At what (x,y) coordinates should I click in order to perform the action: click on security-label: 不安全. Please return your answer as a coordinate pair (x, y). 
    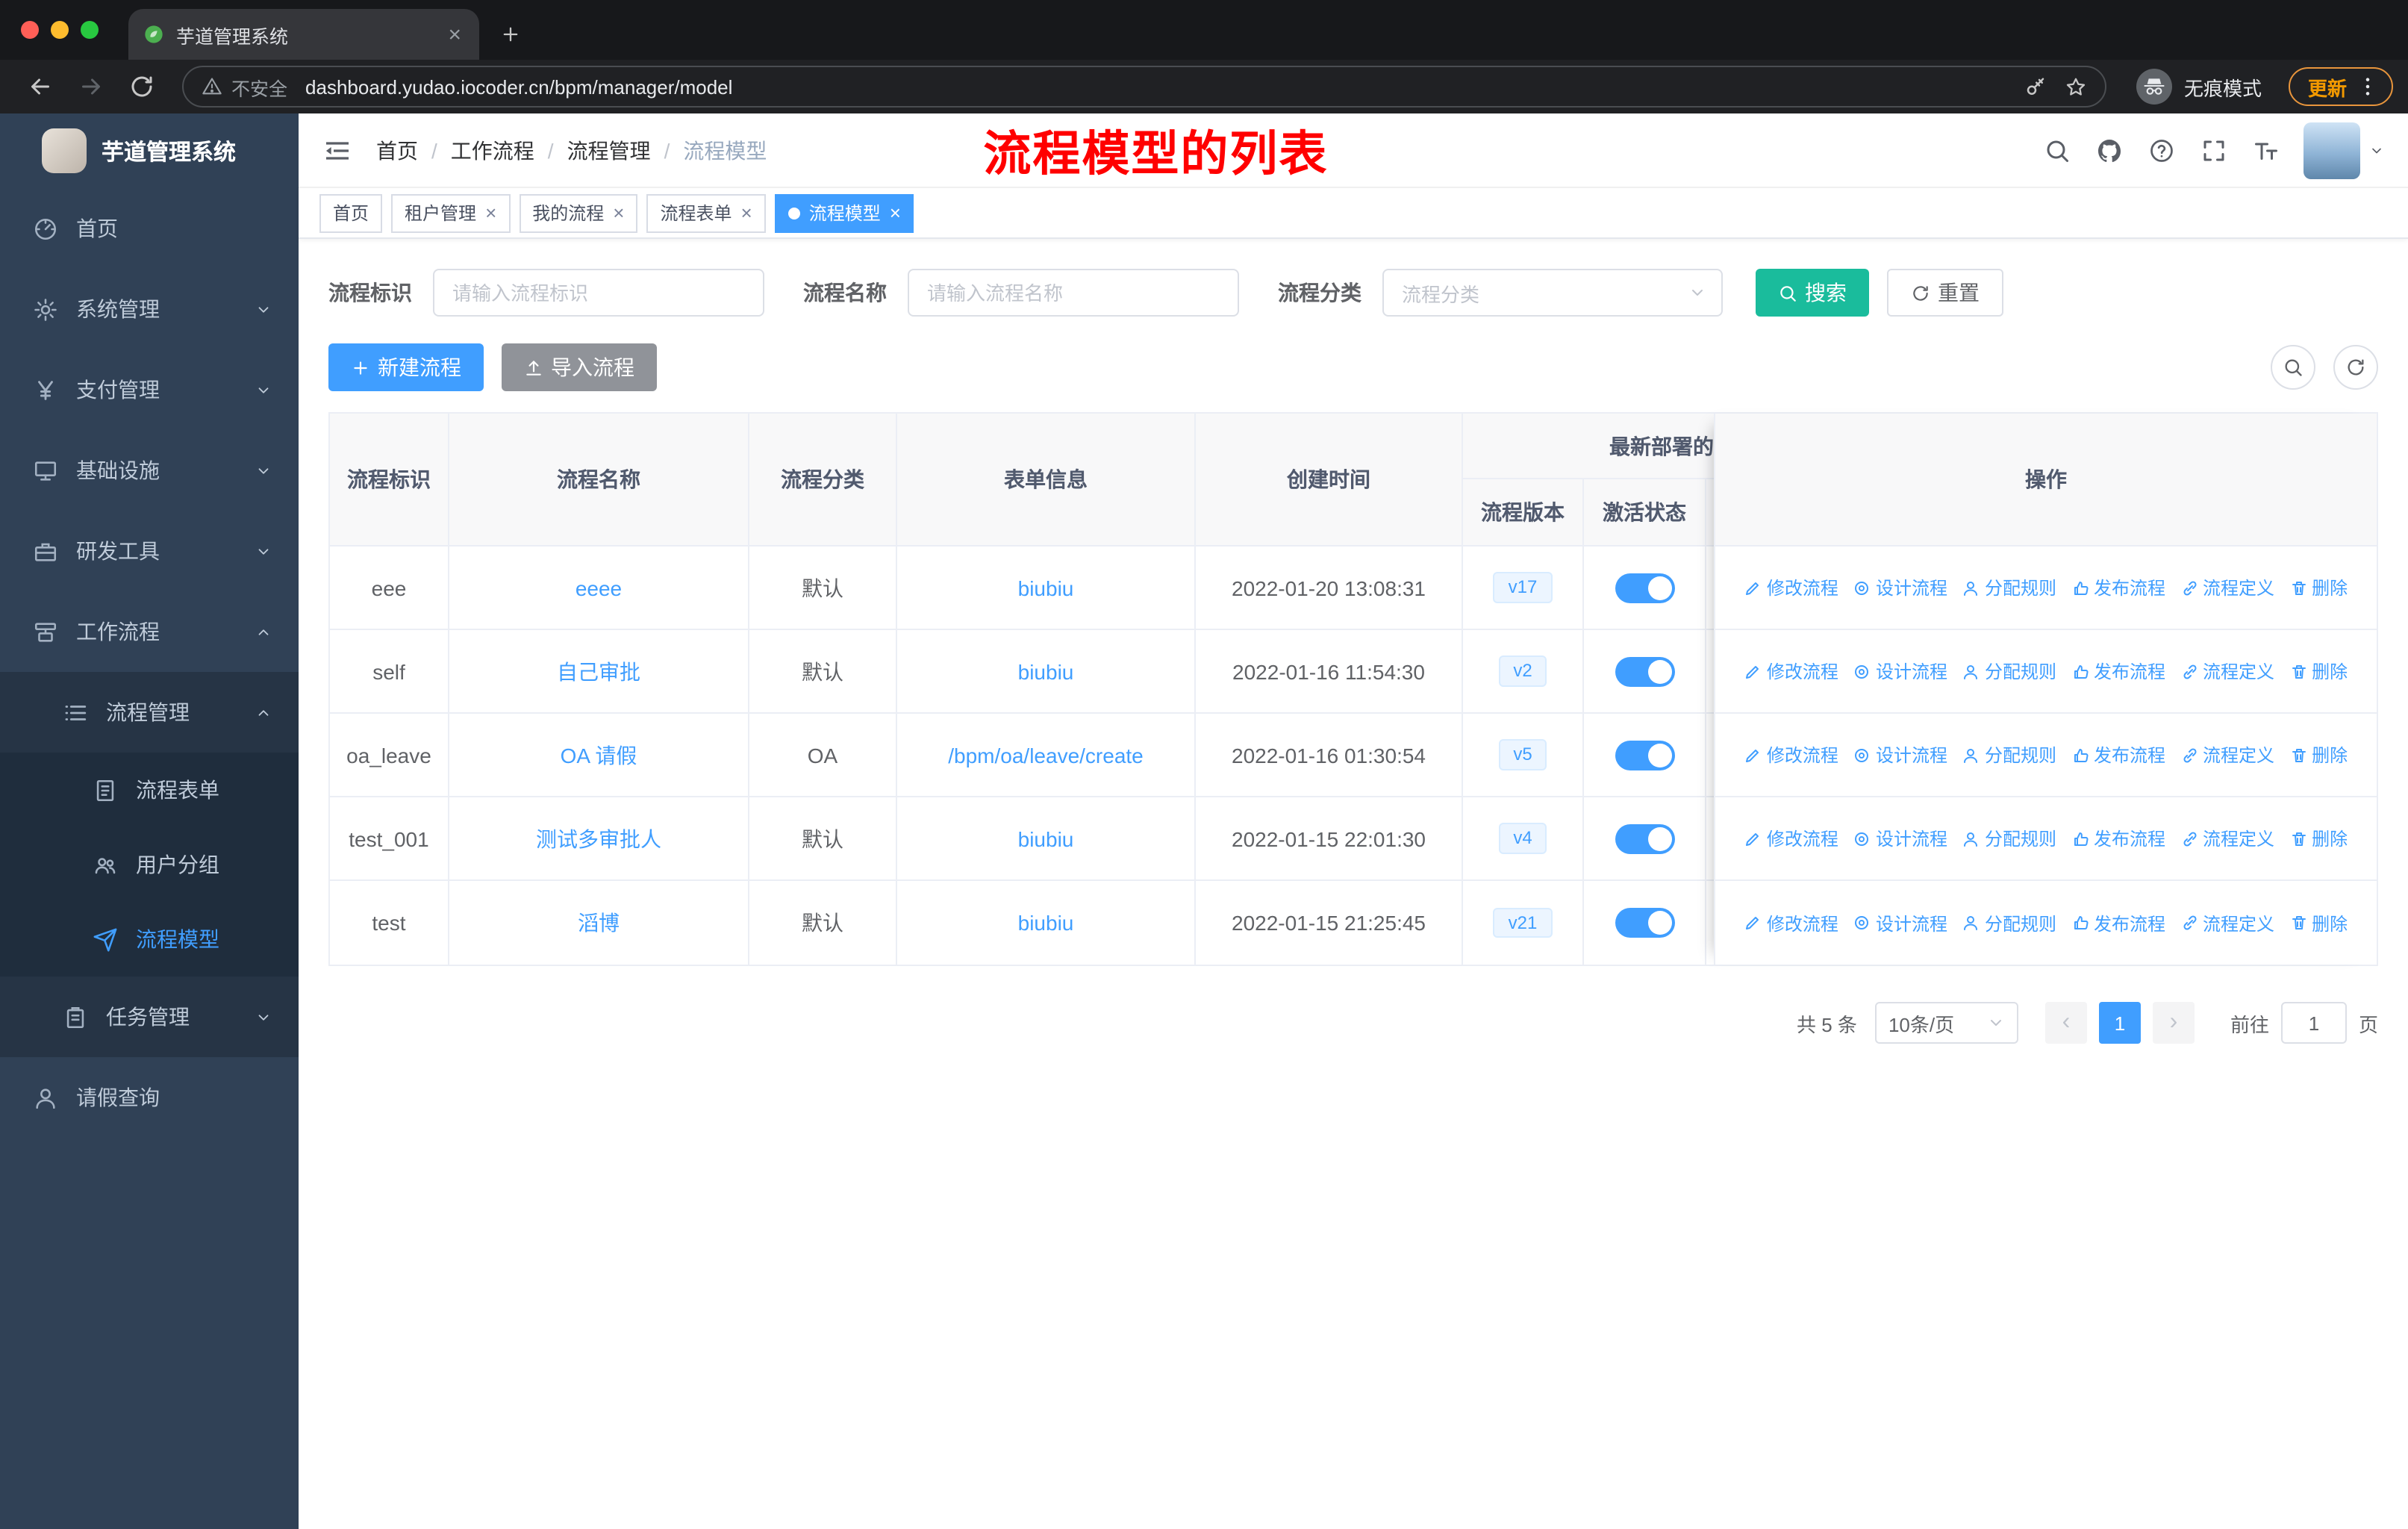
    Looking at the image, I should click on (259, 86).